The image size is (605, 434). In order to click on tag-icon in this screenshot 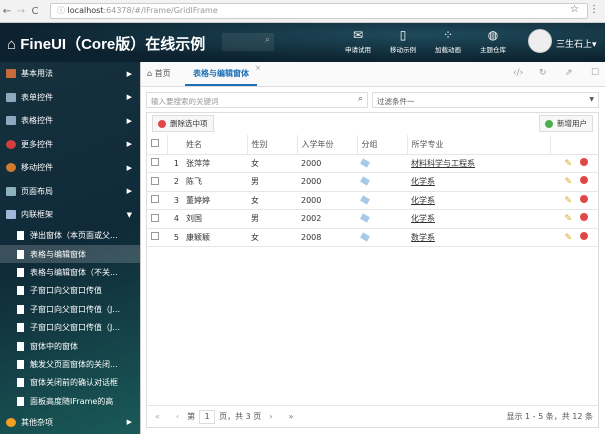, I will do `click(365, 163)`.